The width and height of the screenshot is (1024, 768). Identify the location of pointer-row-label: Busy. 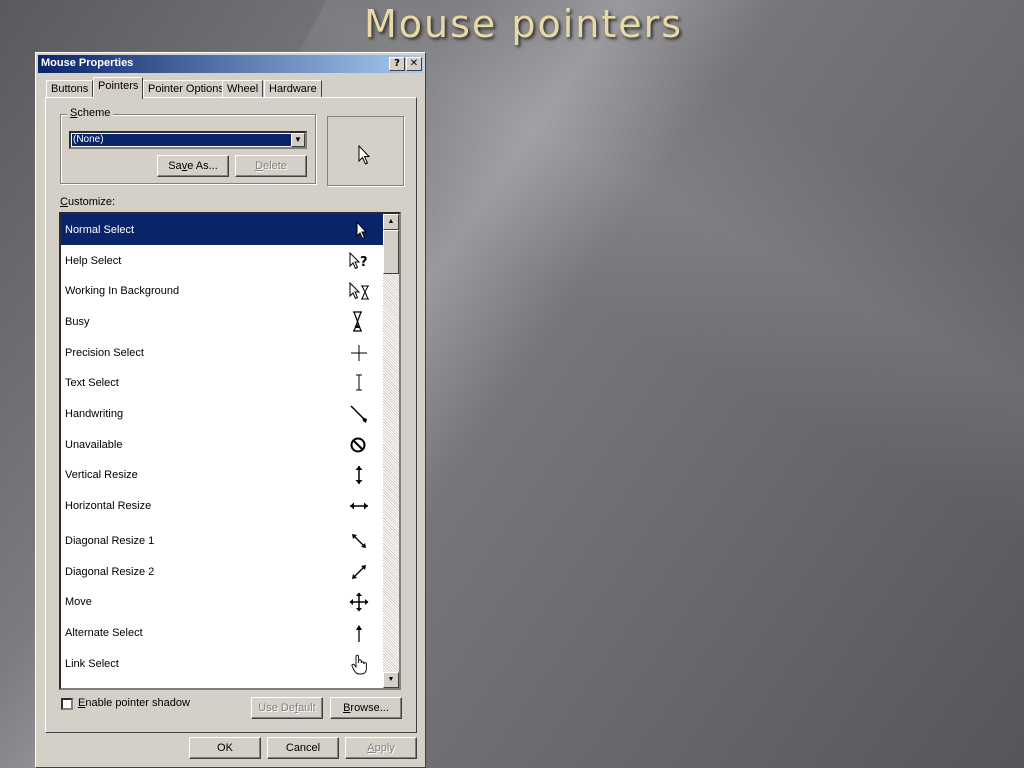
(77, 322).